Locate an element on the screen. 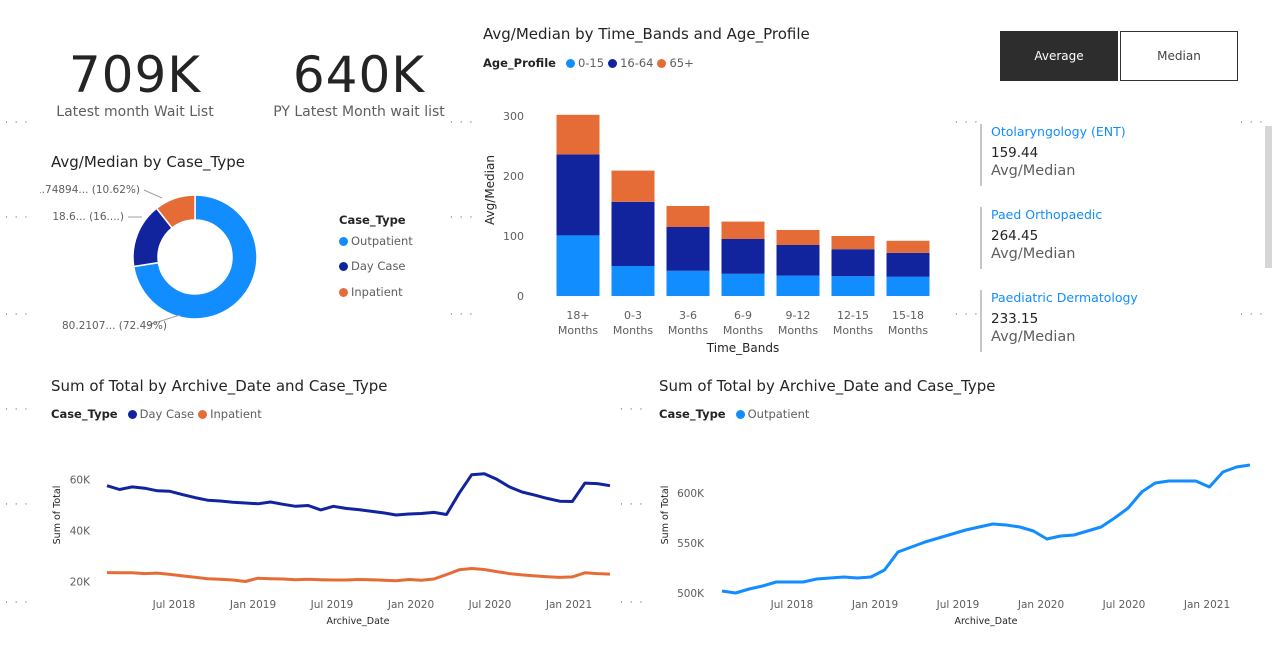 Image resolution: width=1275 pixels, height=647 pixels. legend-title: Case_Type is located at coordinates (692, 414).